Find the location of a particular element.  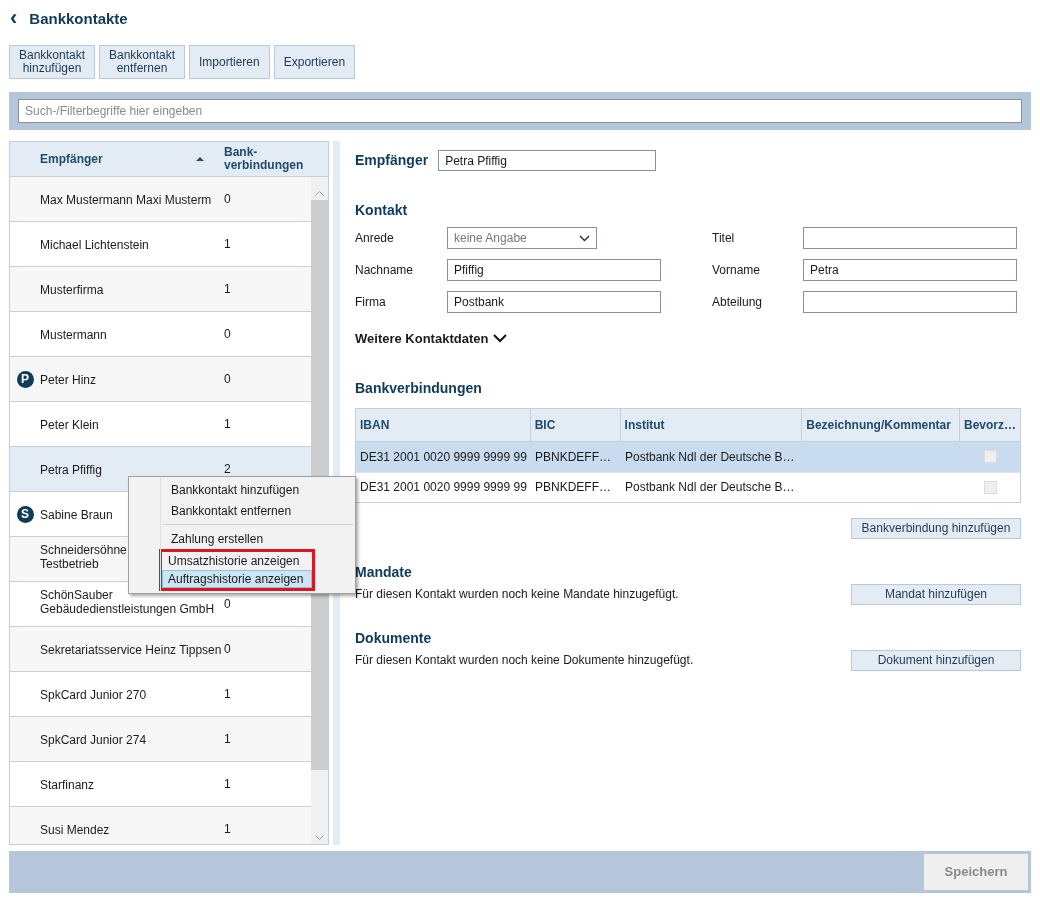

contact-name: Schneidersöhne Testbetrieb is located at coordinates (83, 557).